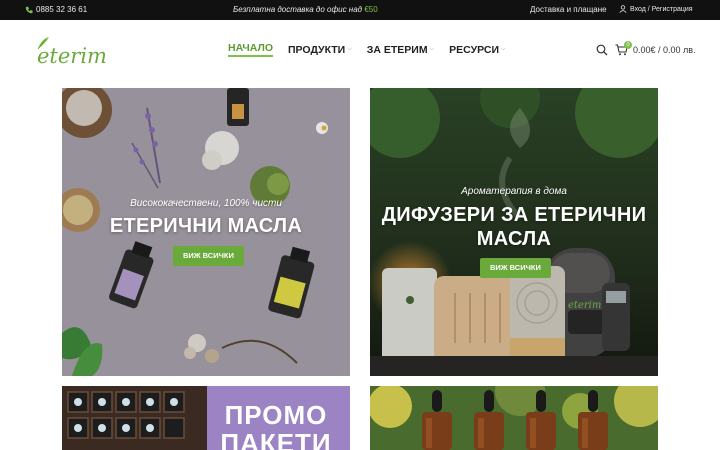 The image size is (720, 450). What do you see at coordinates (276, 439) in the screenshot?
I see `promo-title-line2: ПАКЕТИ` at bounding box center [276, 439].